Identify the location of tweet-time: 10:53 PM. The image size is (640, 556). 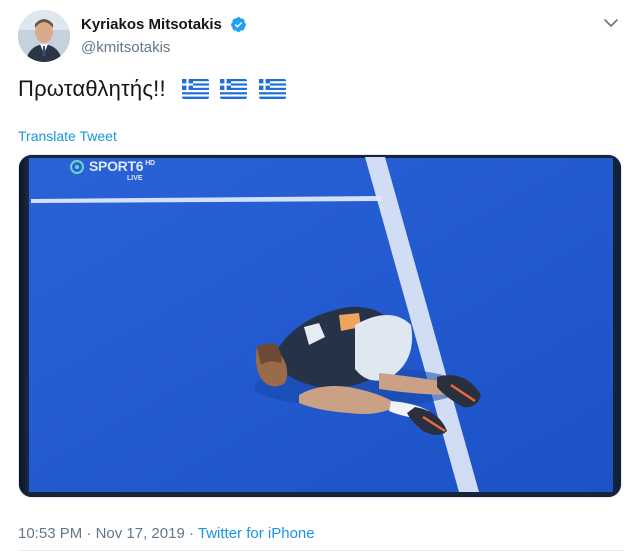
(50, 533).